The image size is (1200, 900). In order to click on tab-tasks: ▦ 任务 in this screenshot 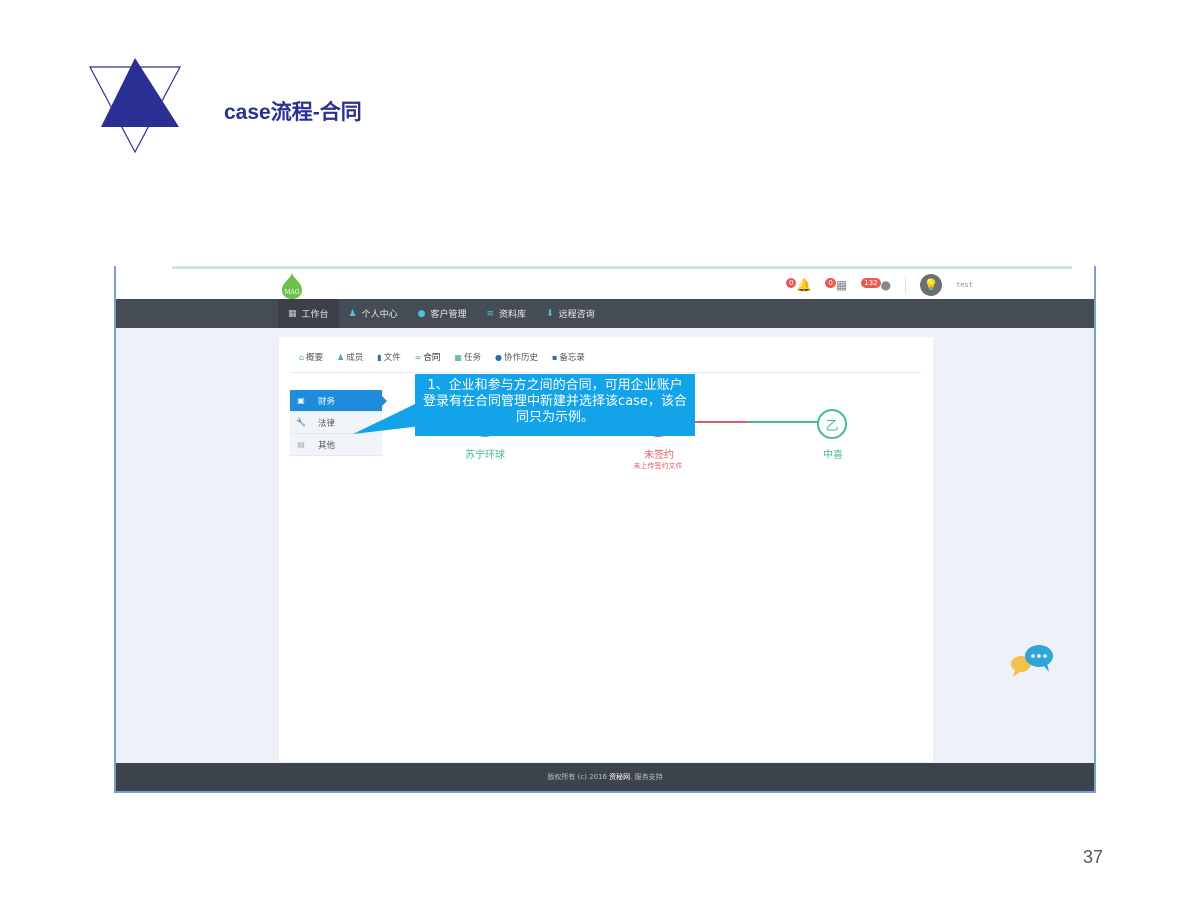, I will do `click(467, 357)`.